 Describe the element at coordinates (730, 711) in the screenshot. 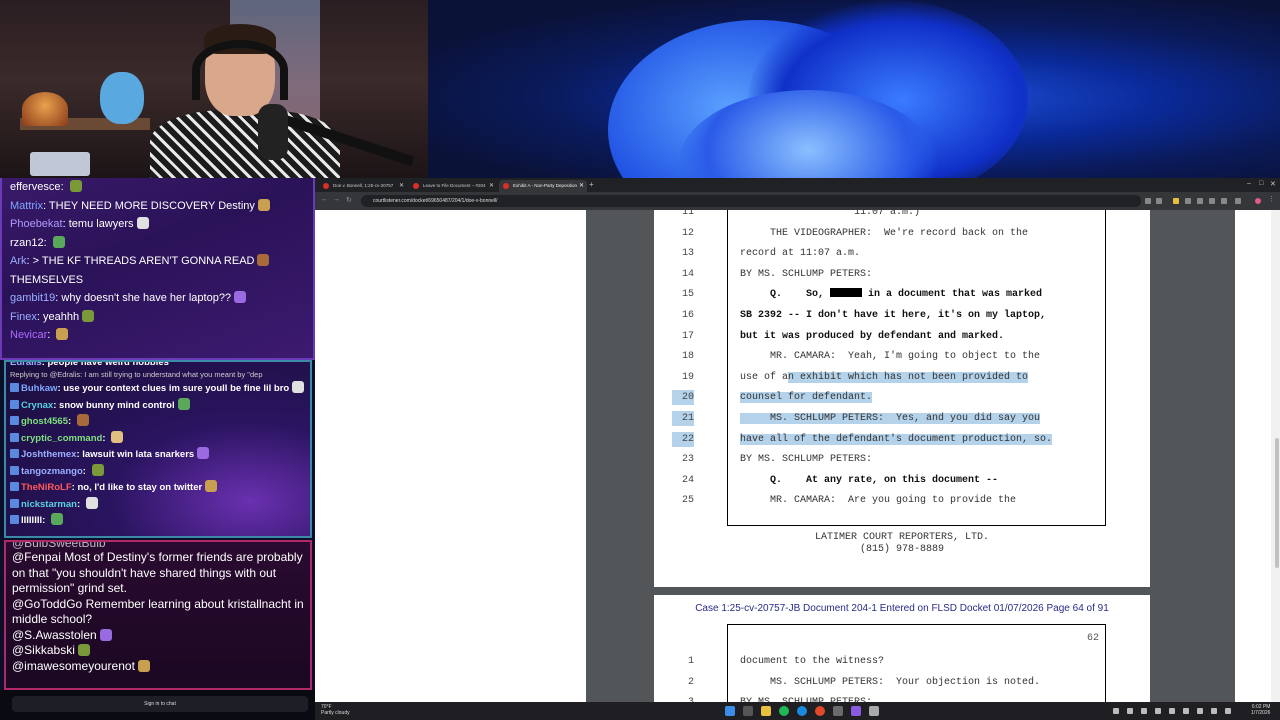

I see `start-icon` at that location.